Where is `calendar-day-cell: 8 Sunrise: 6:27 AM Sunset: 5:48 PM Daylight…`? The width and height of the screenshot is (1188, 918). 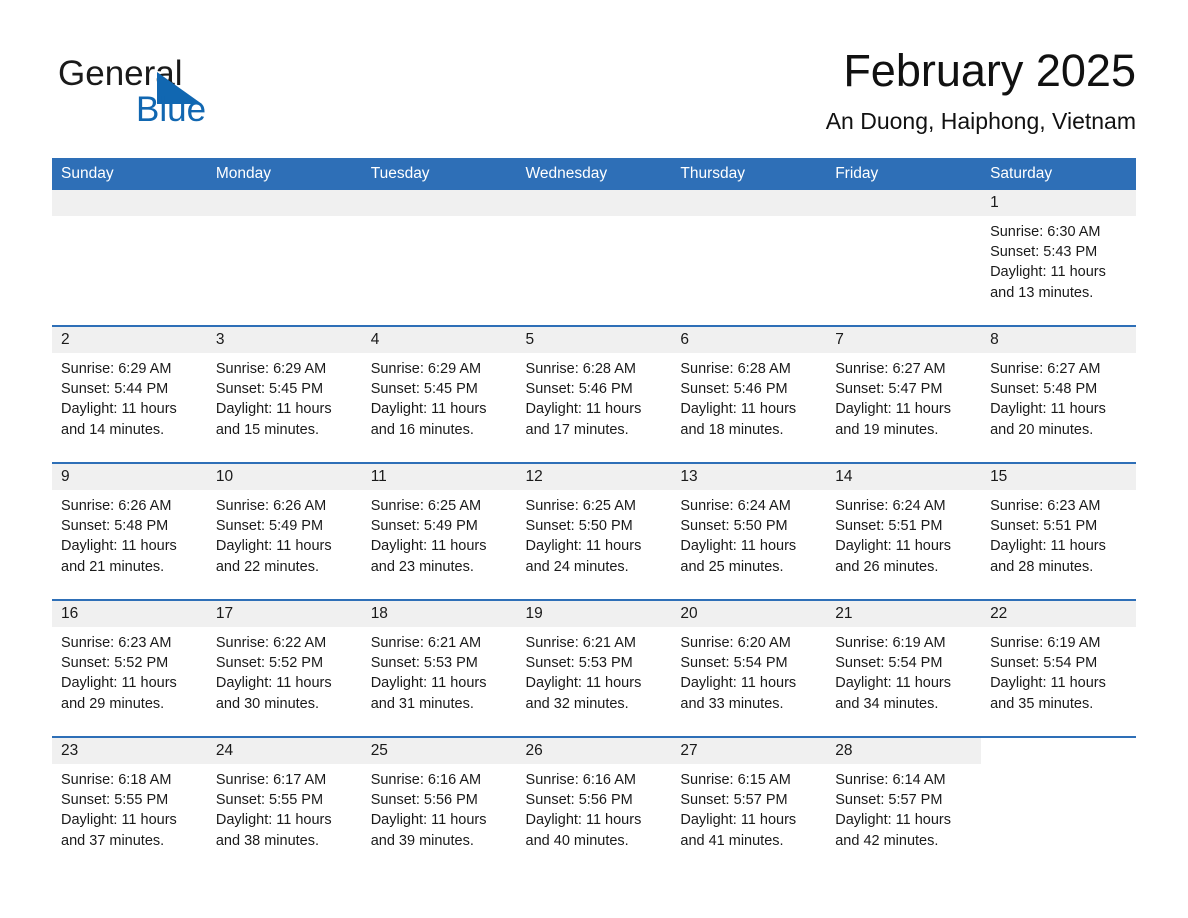
calendar-day-cell: 8 Sunrise: 6:27 AM Sunset: 5:48 PM Daylight… is located at coordinates (1058, 394).